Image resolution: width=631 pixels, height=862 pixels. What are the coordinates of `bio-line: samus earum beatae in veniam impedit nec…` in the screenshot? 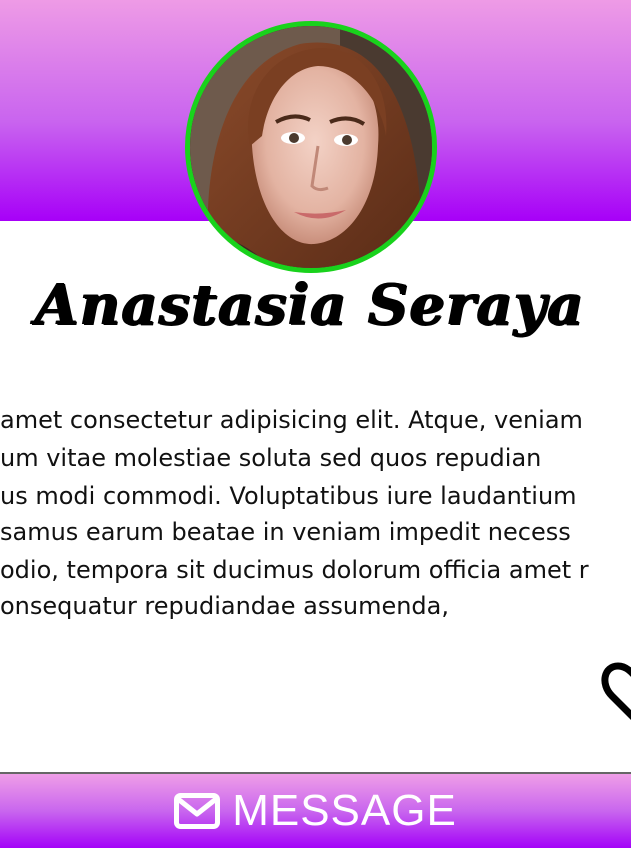 It's located at (285, 532).